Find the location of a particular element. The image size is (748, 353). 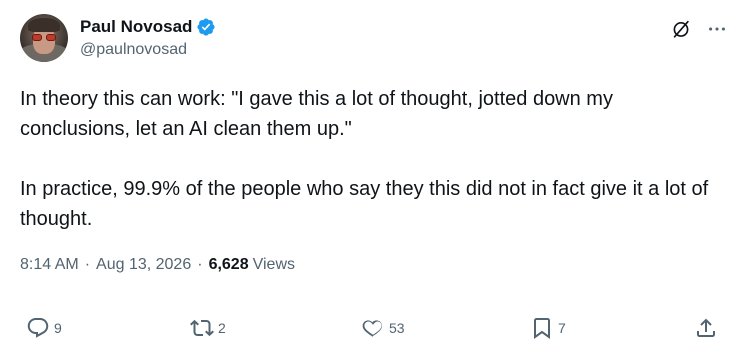

author-display-name: Paul Novosad is located at coordinates (136, 27).